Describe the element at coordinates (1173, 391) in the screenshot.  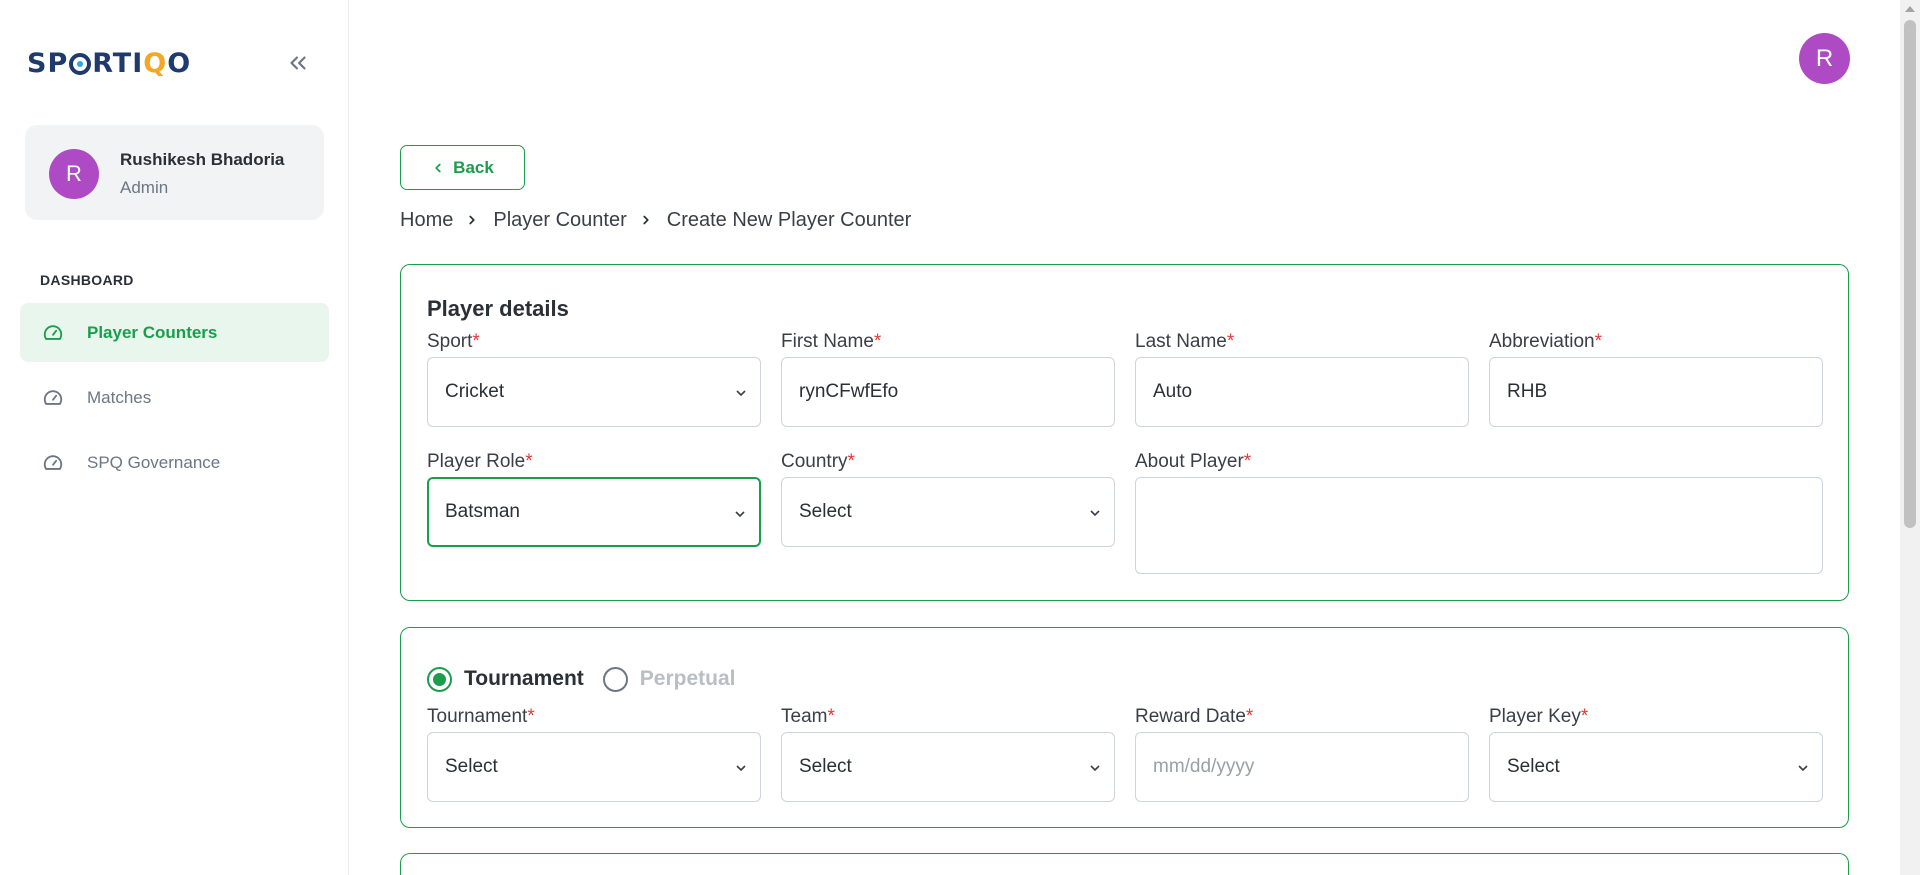
I see `input-value: Auto` at that location.